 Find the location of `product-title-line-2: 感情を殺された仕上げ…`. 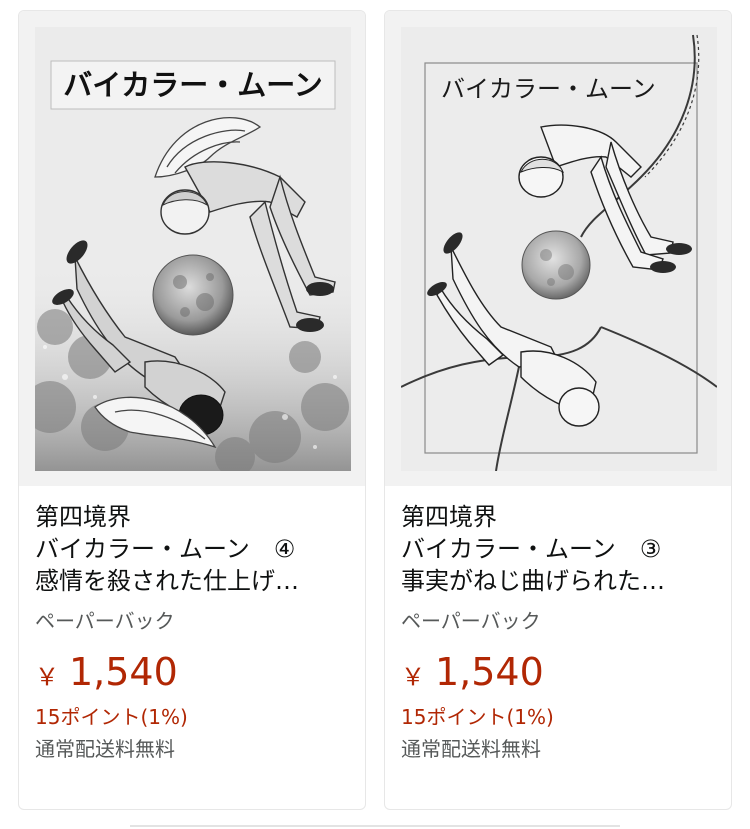

product-title-line-2: 感情を殺された仕上げ… is located at coordinates (194, 581).